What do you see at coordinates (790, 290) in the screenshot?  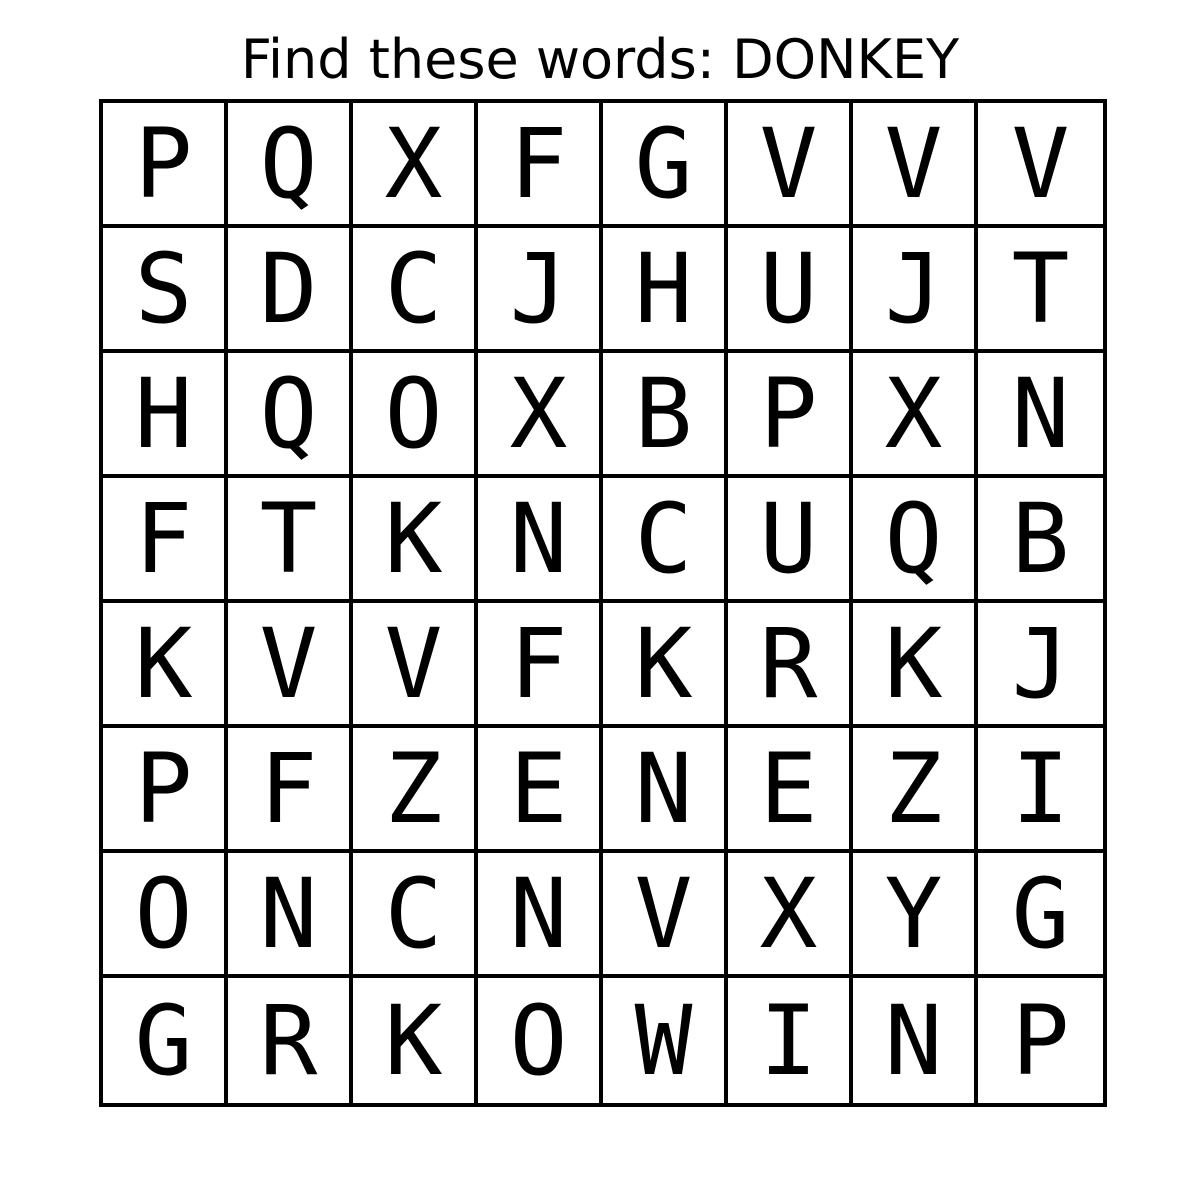 I see `grid-cell-r1-c5: U` at bounding box center [790, 290].